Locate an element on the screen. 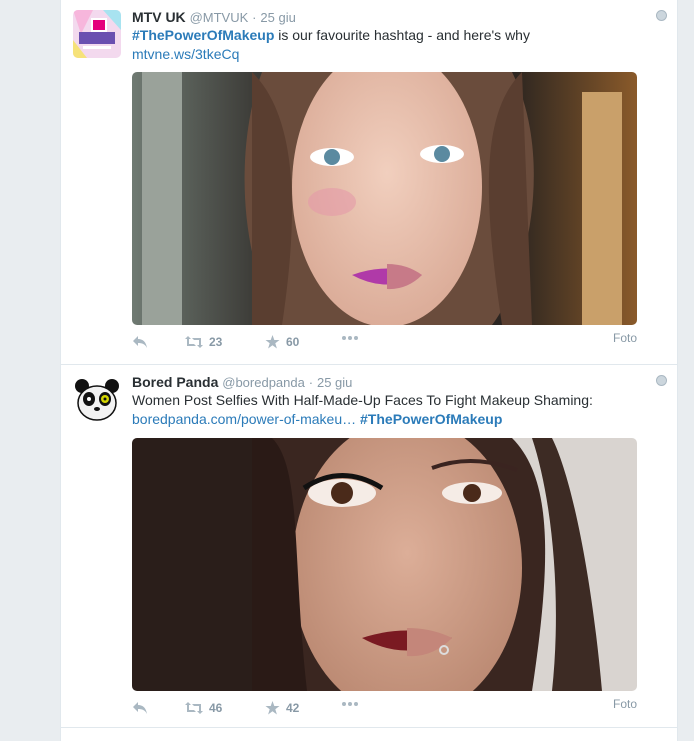 Image resolution: width=694 pixels, height=741 pixels. tweet-actions: 23 60 is located at coordinates (392, 345).